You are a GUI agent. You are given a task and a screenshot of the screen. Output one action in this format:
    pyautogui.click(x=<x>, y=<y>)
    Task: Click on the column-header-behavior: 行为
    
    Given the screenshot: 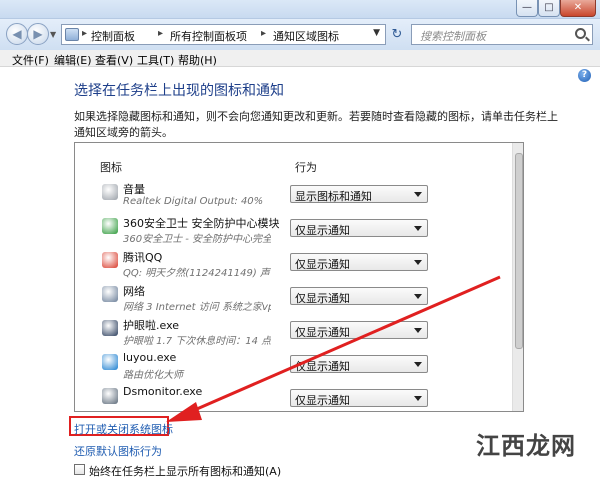 What is the action you would take?
    pyautogui.click(x=306, y=167)
    